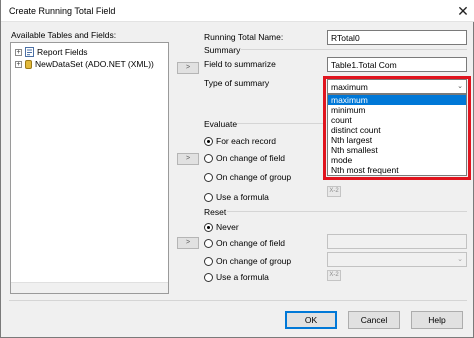 This screenshot has width=474, height=338. What do you see at coordinates (237, 11) in the screenshot?
I see `title-bar: Create Running Total Field ✕` at bounding box center [237, 11].